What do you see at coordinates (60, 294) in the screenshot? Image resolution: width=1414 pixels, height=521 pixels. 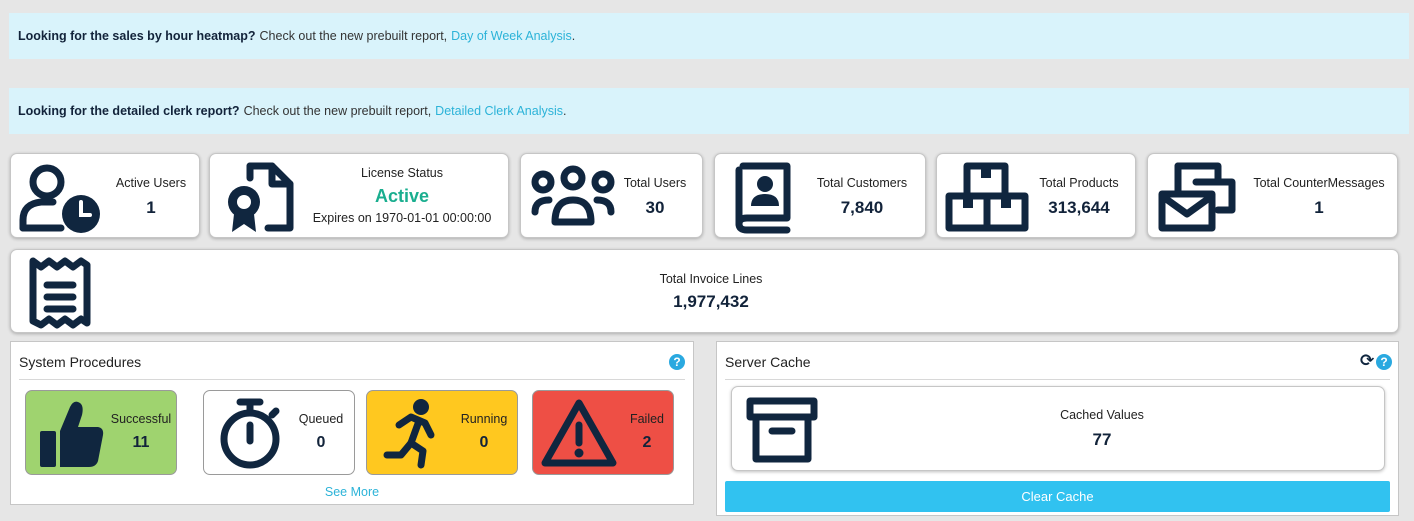 I see `receipt-icon` at bounding box center [60, 294].